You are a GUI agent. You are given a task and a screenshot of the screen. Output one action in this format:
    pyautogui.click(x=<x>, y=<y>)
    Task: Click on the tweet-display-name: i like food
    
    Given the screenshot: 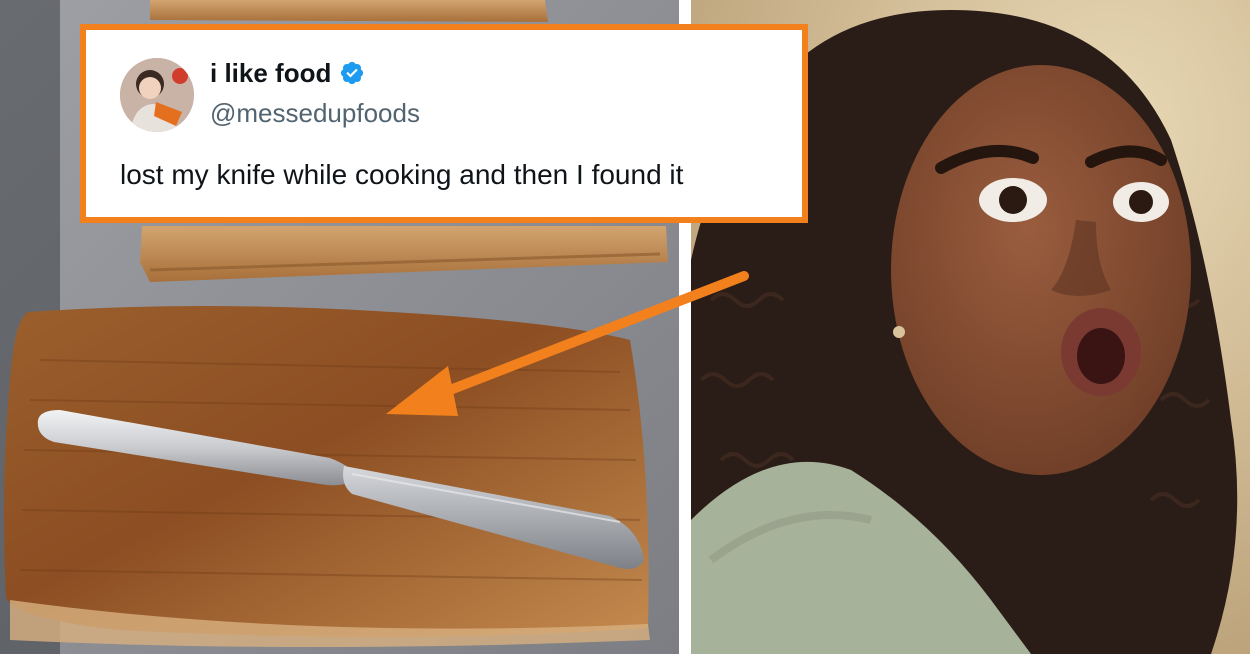 What is the action you would take?
    pyautogui.click(x=271, y=73)
    